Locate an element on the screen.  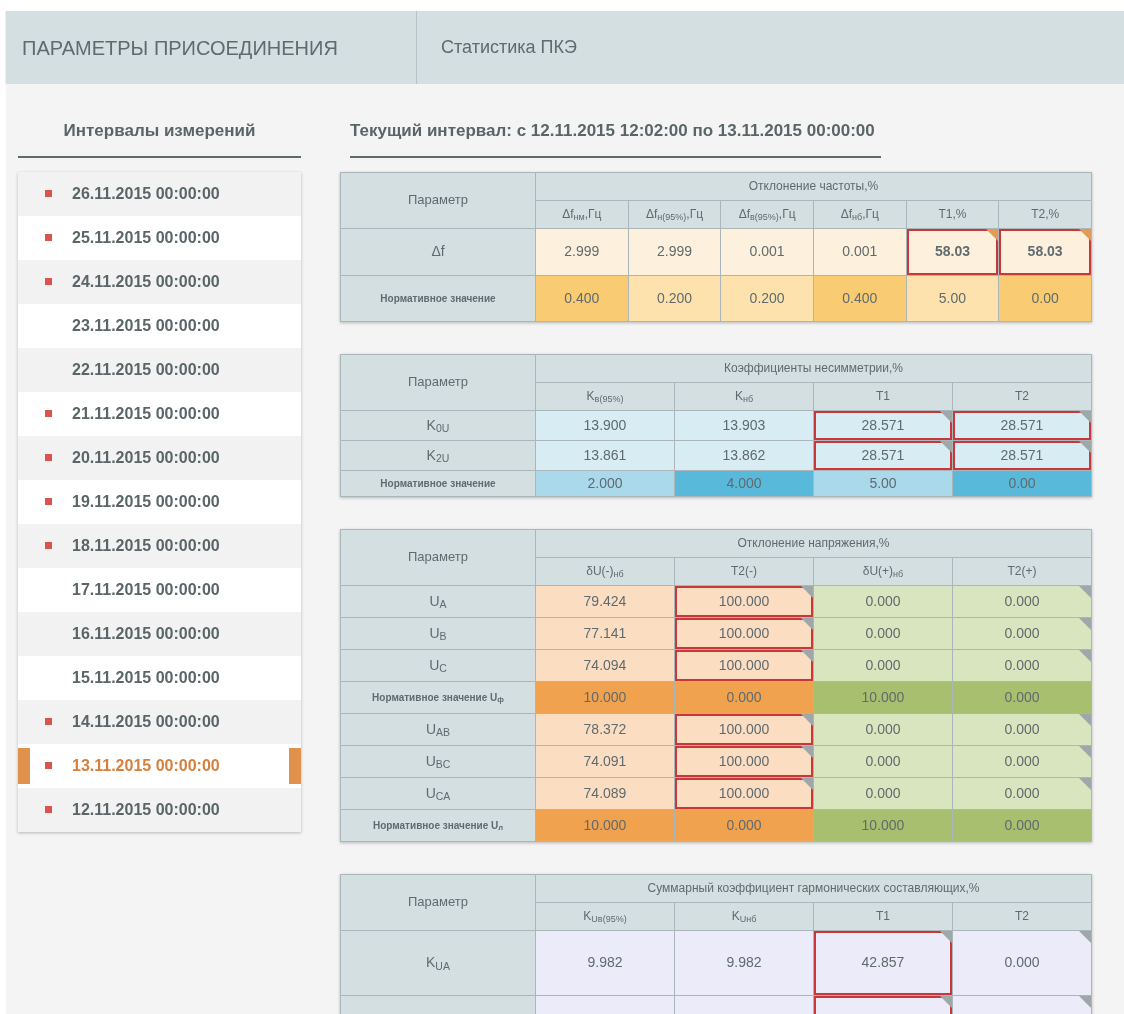
interval-date: 26.11.2015 00:00:00 is located at coordinates (146, 193).